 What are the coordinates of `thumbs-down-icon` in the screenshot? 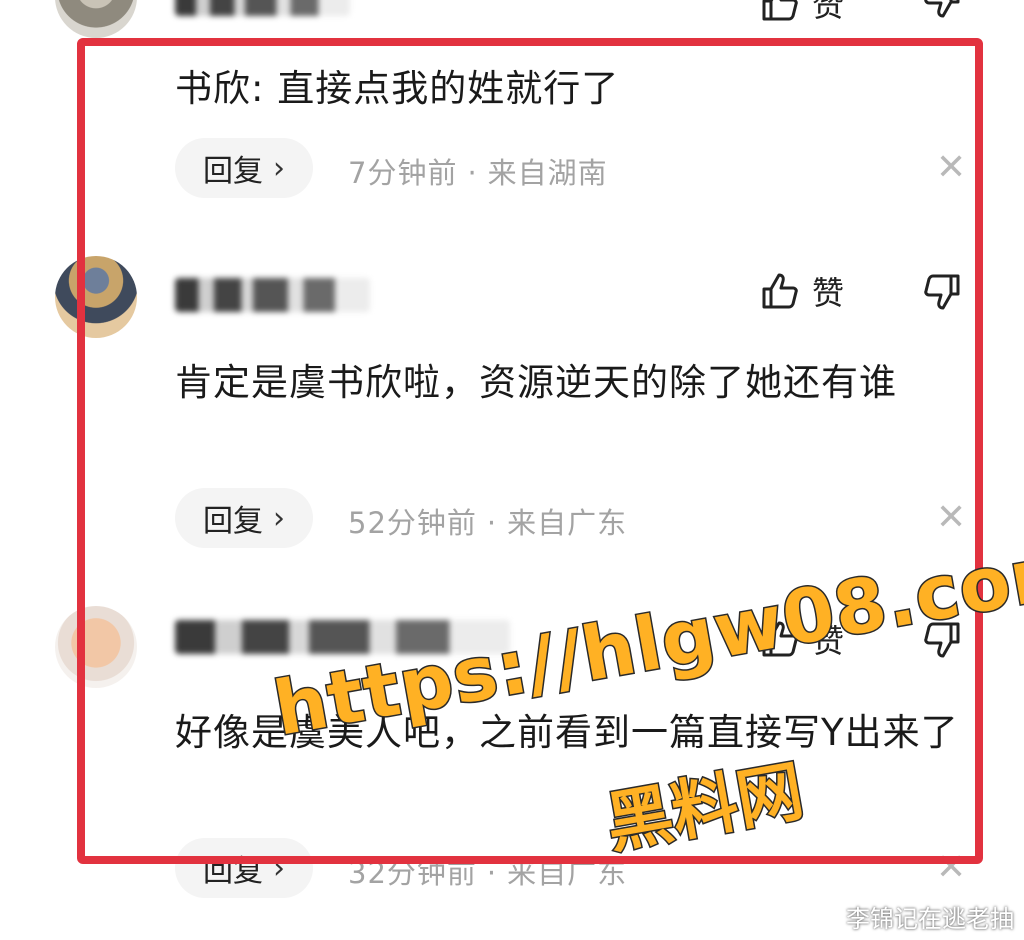 It's located at (942, 10).